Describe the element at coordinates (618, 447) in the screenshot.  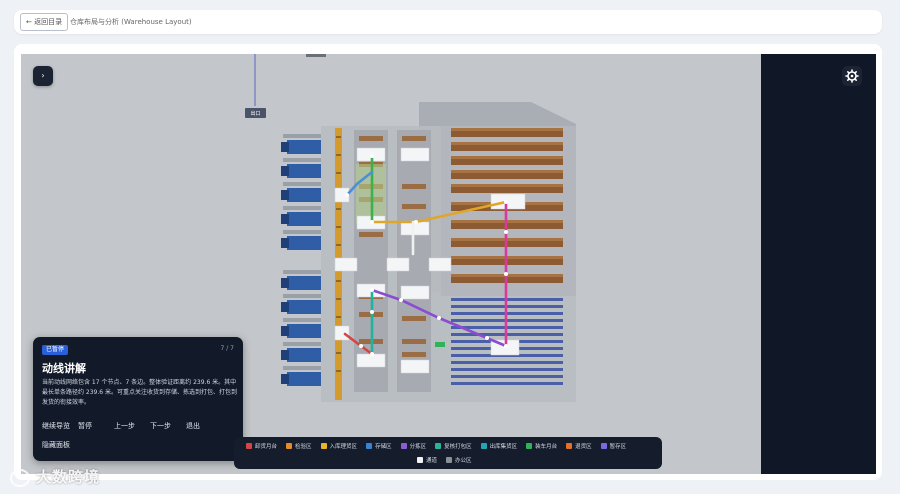
I see `legend-label: 暂存区` at that location.